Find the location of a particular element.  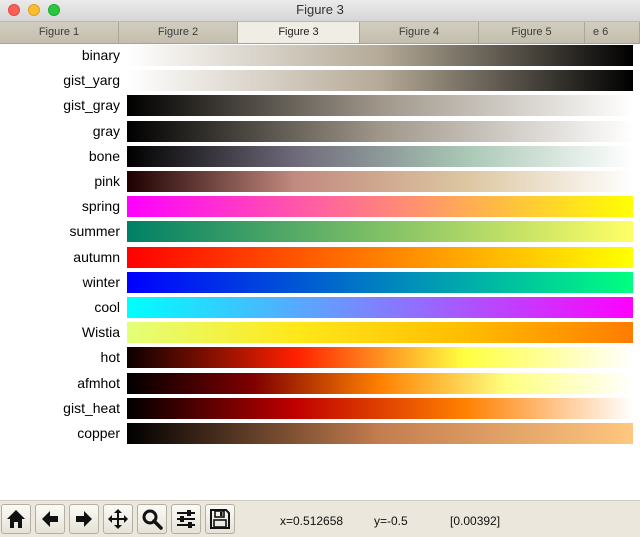

arrow-left-icon is located at coordinates (50, 519).